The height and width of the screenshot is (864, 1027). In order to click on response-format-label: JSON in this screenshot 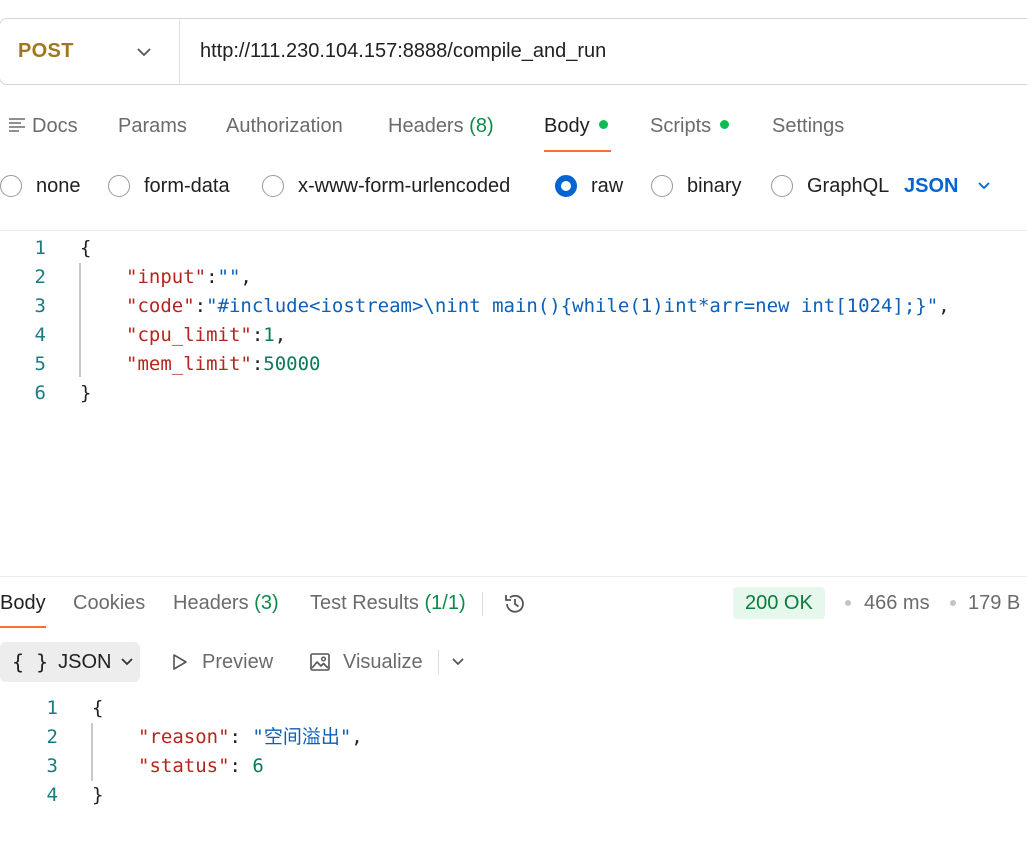, I will do `click(85, 661)`.